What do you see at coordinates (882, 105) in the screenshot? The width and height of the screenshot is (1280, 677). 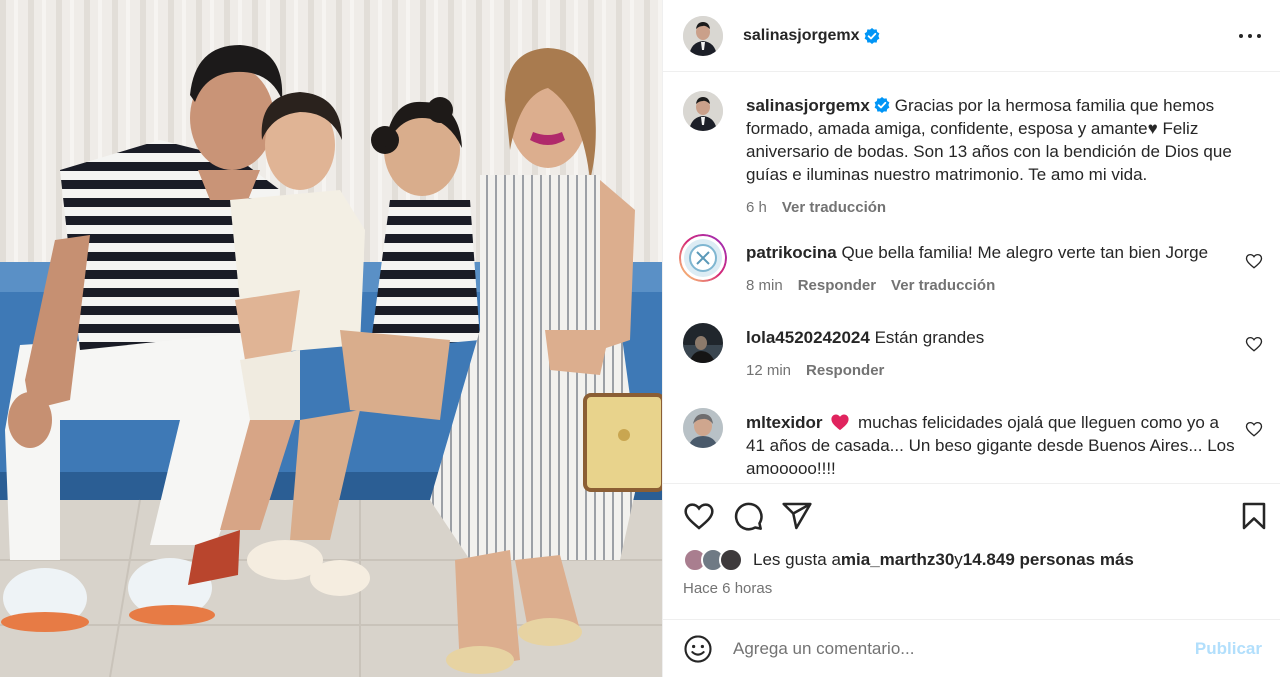 I see `caption-verified-icon` at bounding box center [882, 105].